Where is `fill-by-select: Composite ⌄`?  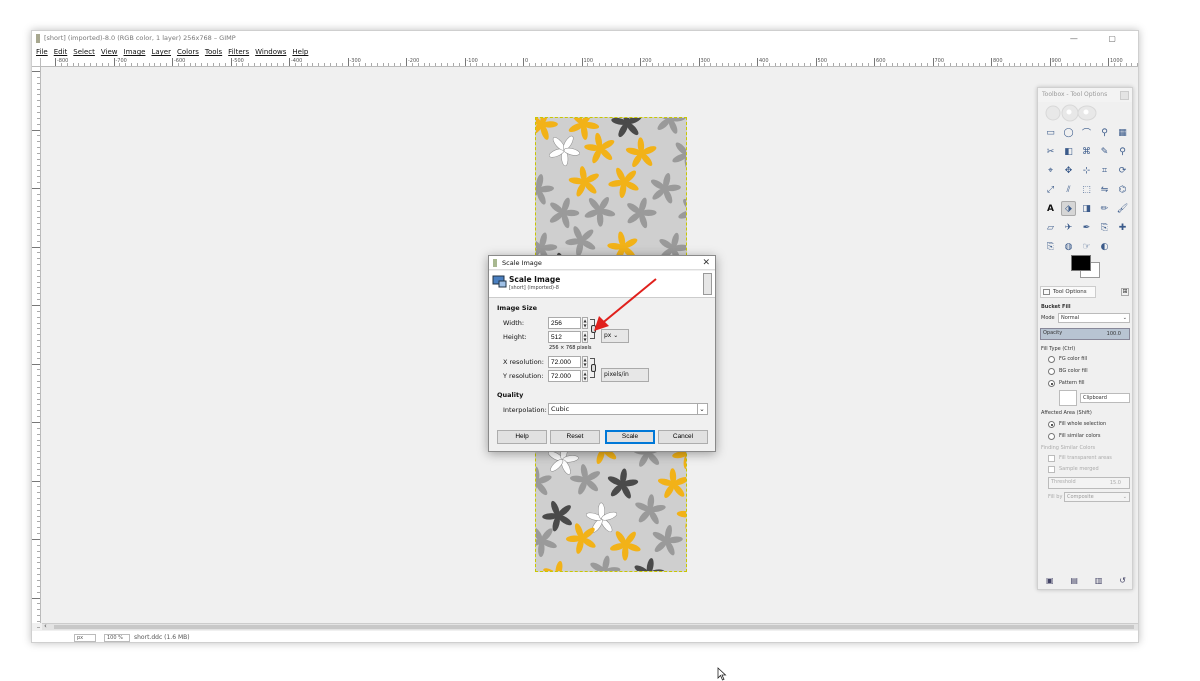
fill-by-select: Composite ⌄ is located at coordinates (1097, 497).